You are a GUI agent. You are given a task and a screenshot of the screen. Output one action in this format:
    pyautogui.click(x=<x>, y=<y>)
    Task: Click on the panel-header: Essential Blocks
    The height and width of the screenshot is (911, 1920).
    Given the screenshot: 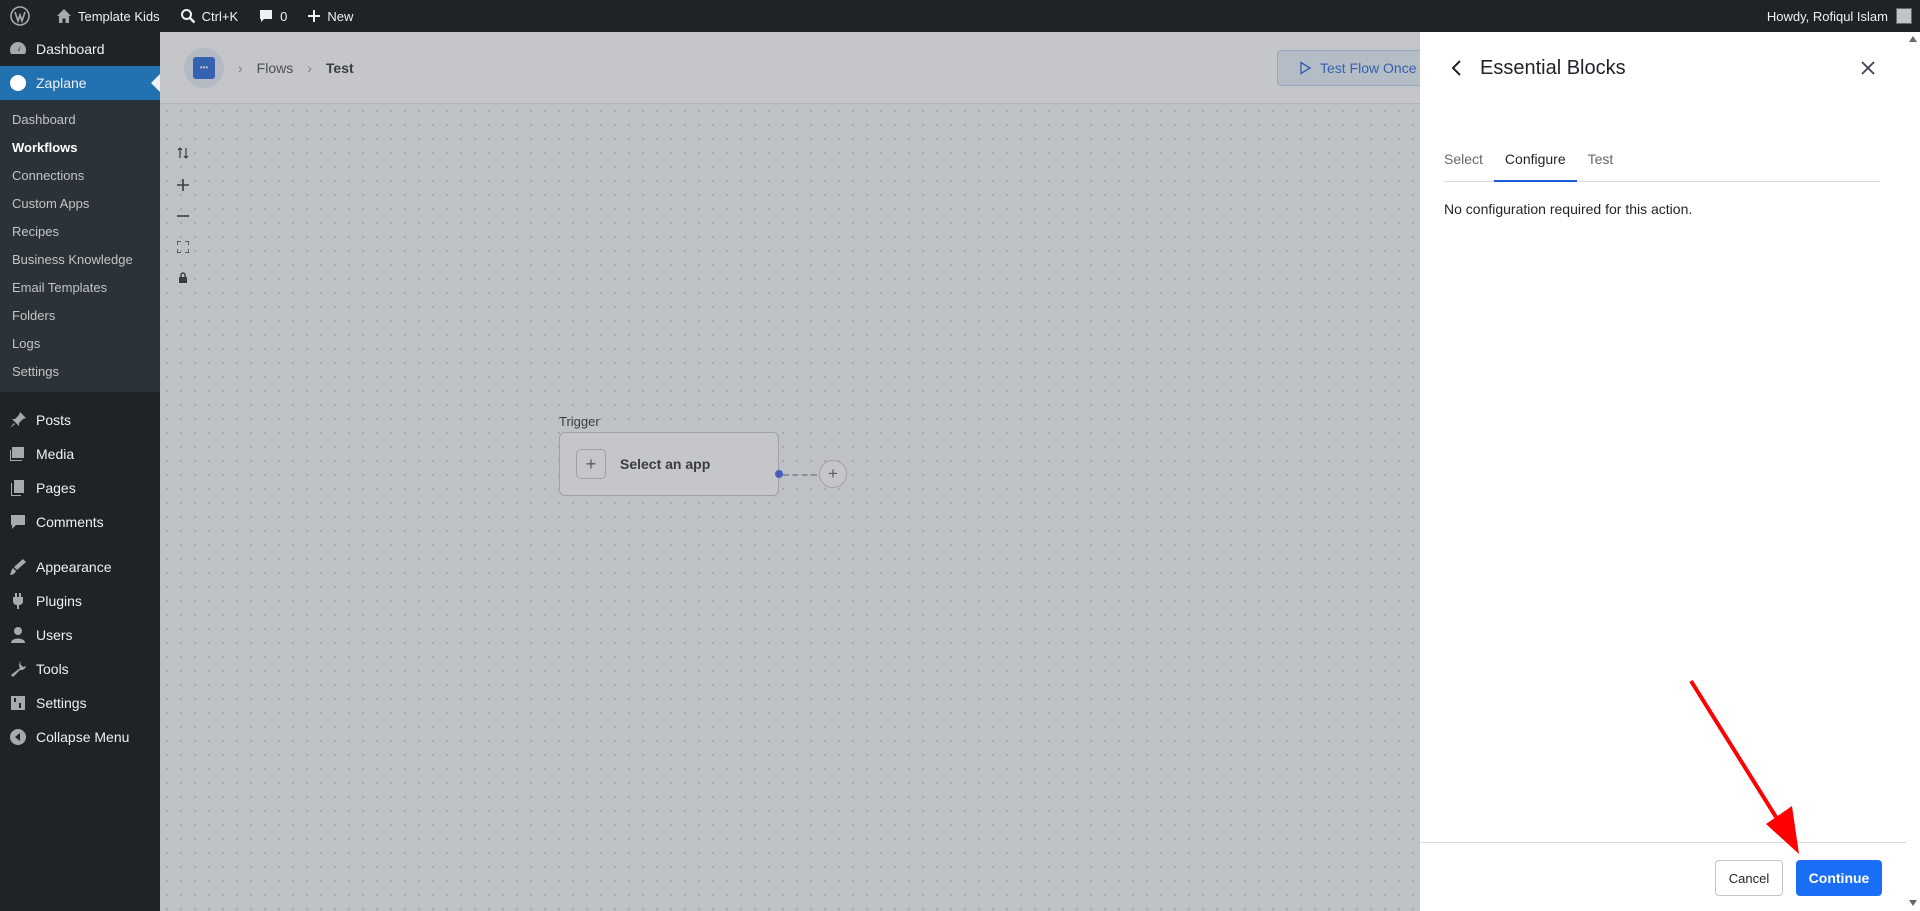 What is the action you would take?
    pyautogui.click(x=1660, y=68)
    